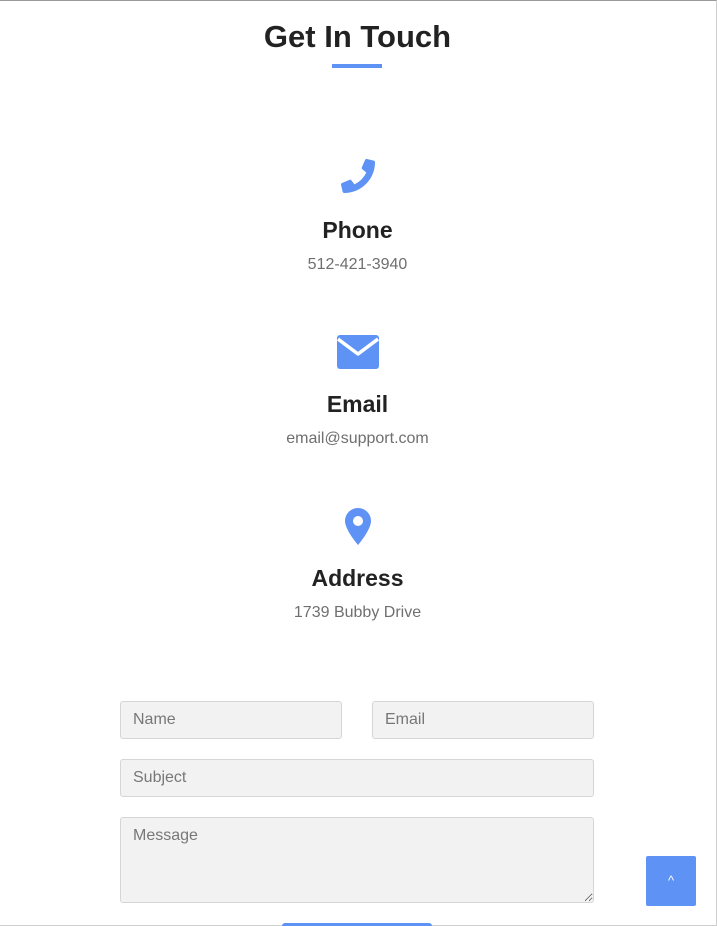  Describe the element at coordinates (357, 612) in the screenshot. I see `address-value: 1739 Bubby Drive` at that location.